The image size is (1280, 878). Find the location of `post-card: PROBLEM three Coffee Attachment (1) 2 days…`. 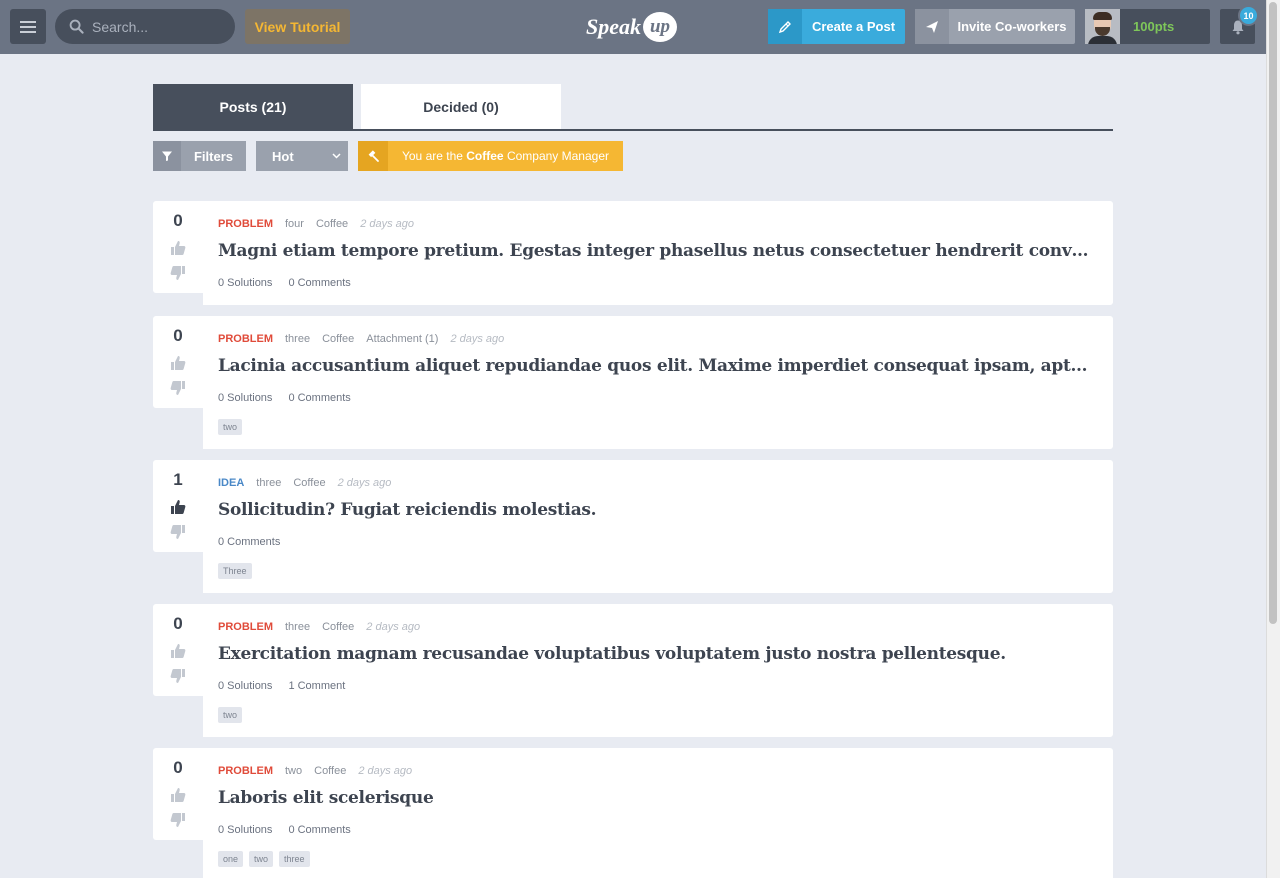

post-card: PROBLEM three Coffee Attachment (1) 2 days… is located at coordinates (658, 382).